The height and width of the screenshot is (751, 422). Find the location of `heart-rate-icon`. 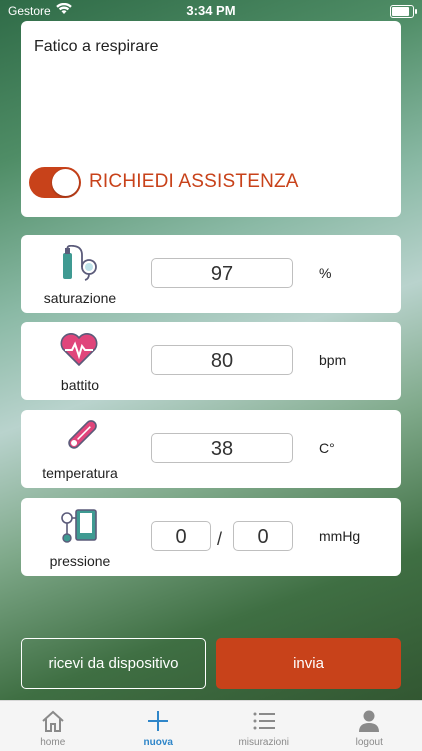

heart-rate-icon is located at coordinates (79, 350).